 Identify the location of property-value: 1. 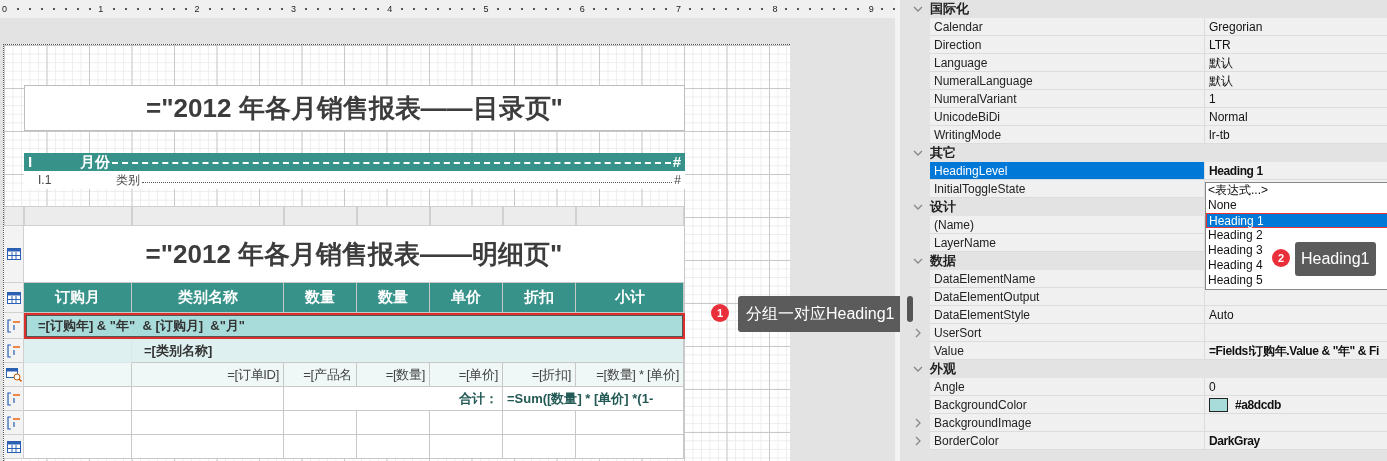
(1296, 99).